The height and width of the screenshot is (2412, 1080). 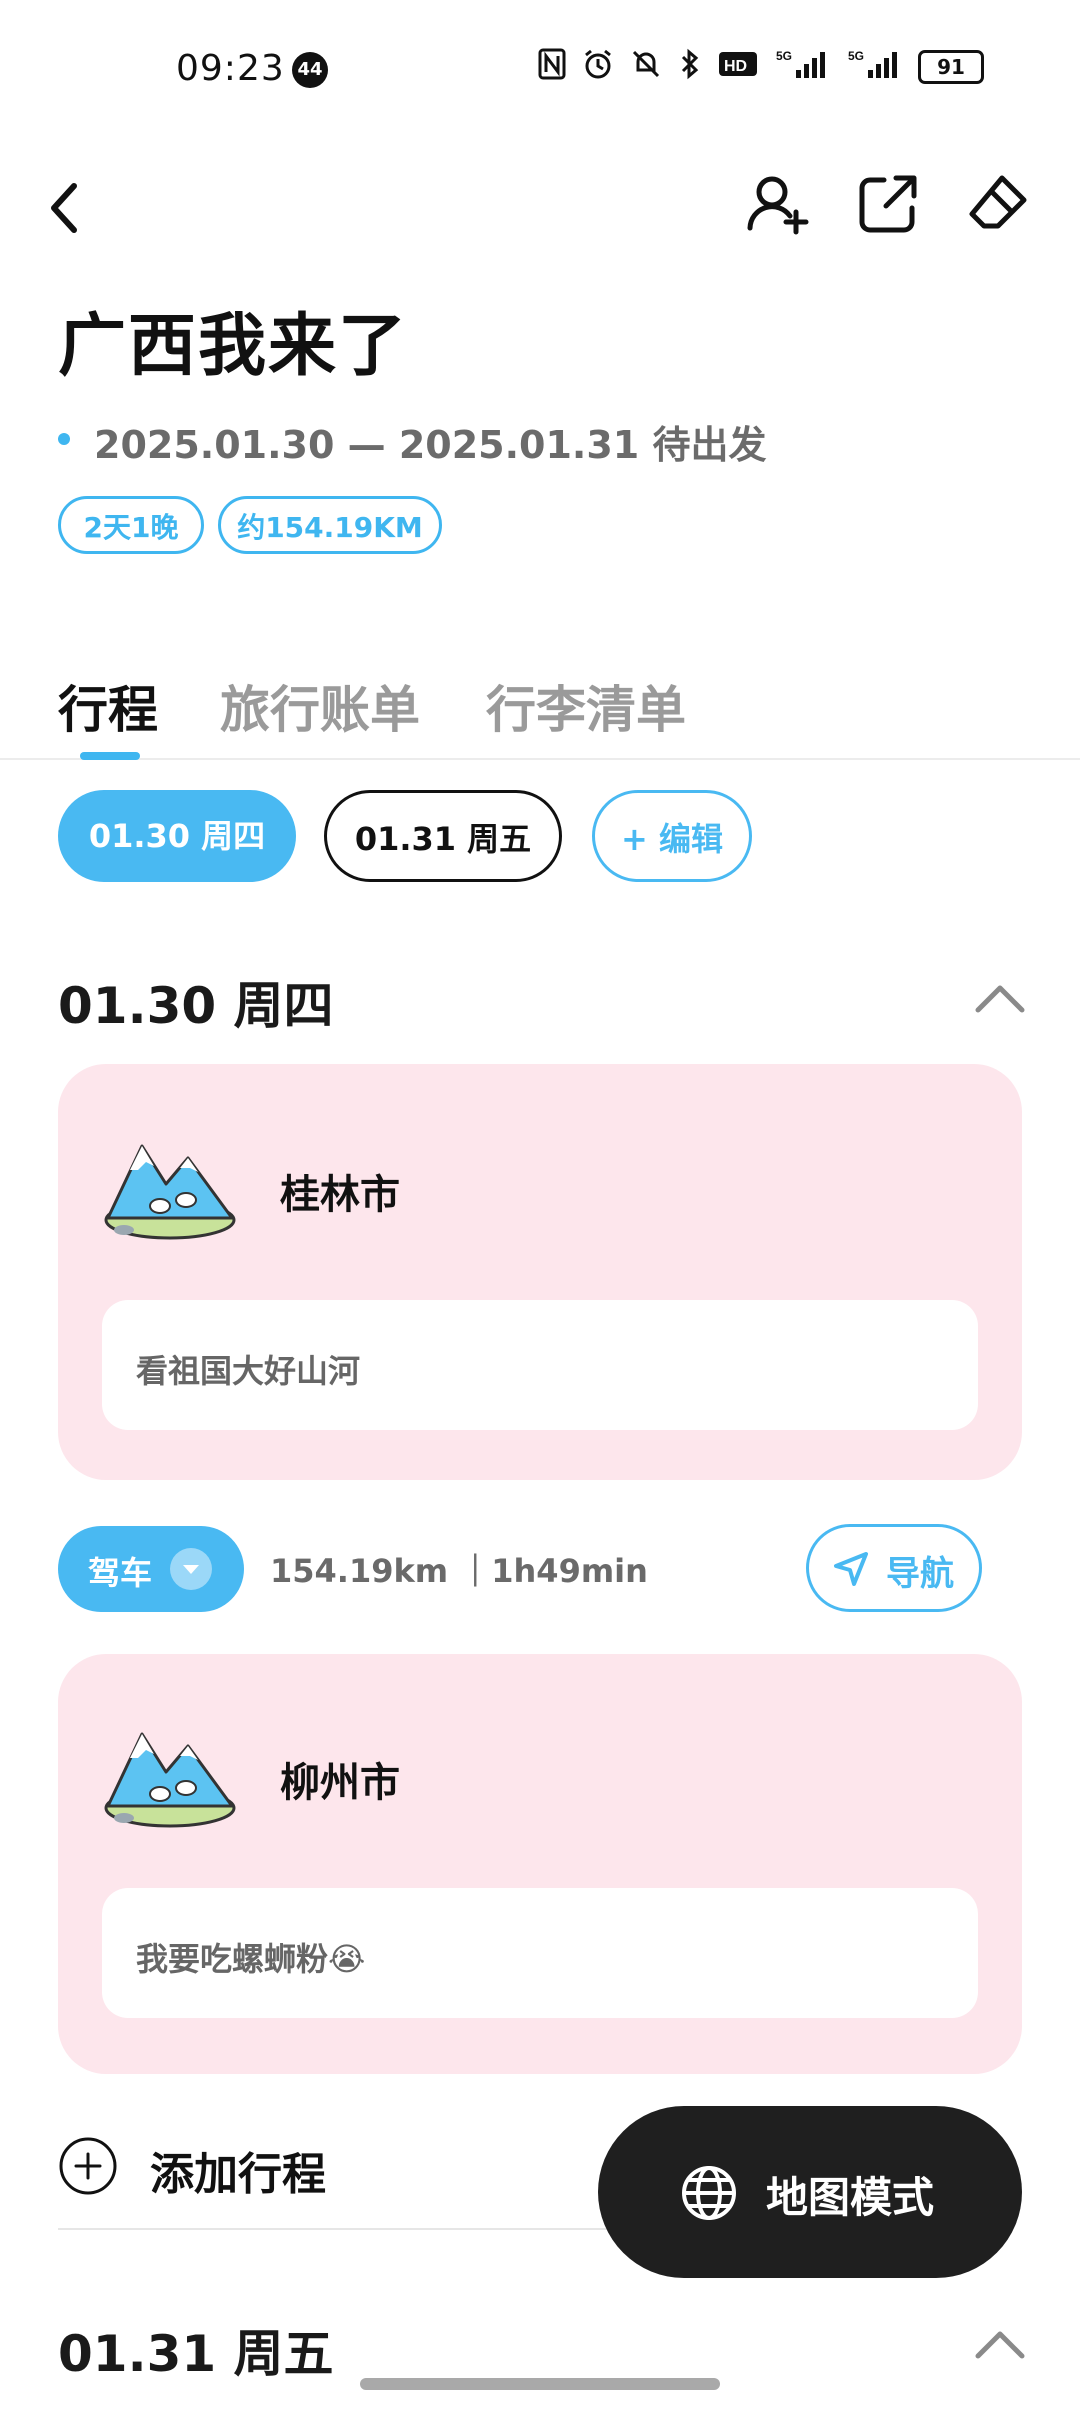 I want to click on caret-down-icon, so click(x=191, y=1569).